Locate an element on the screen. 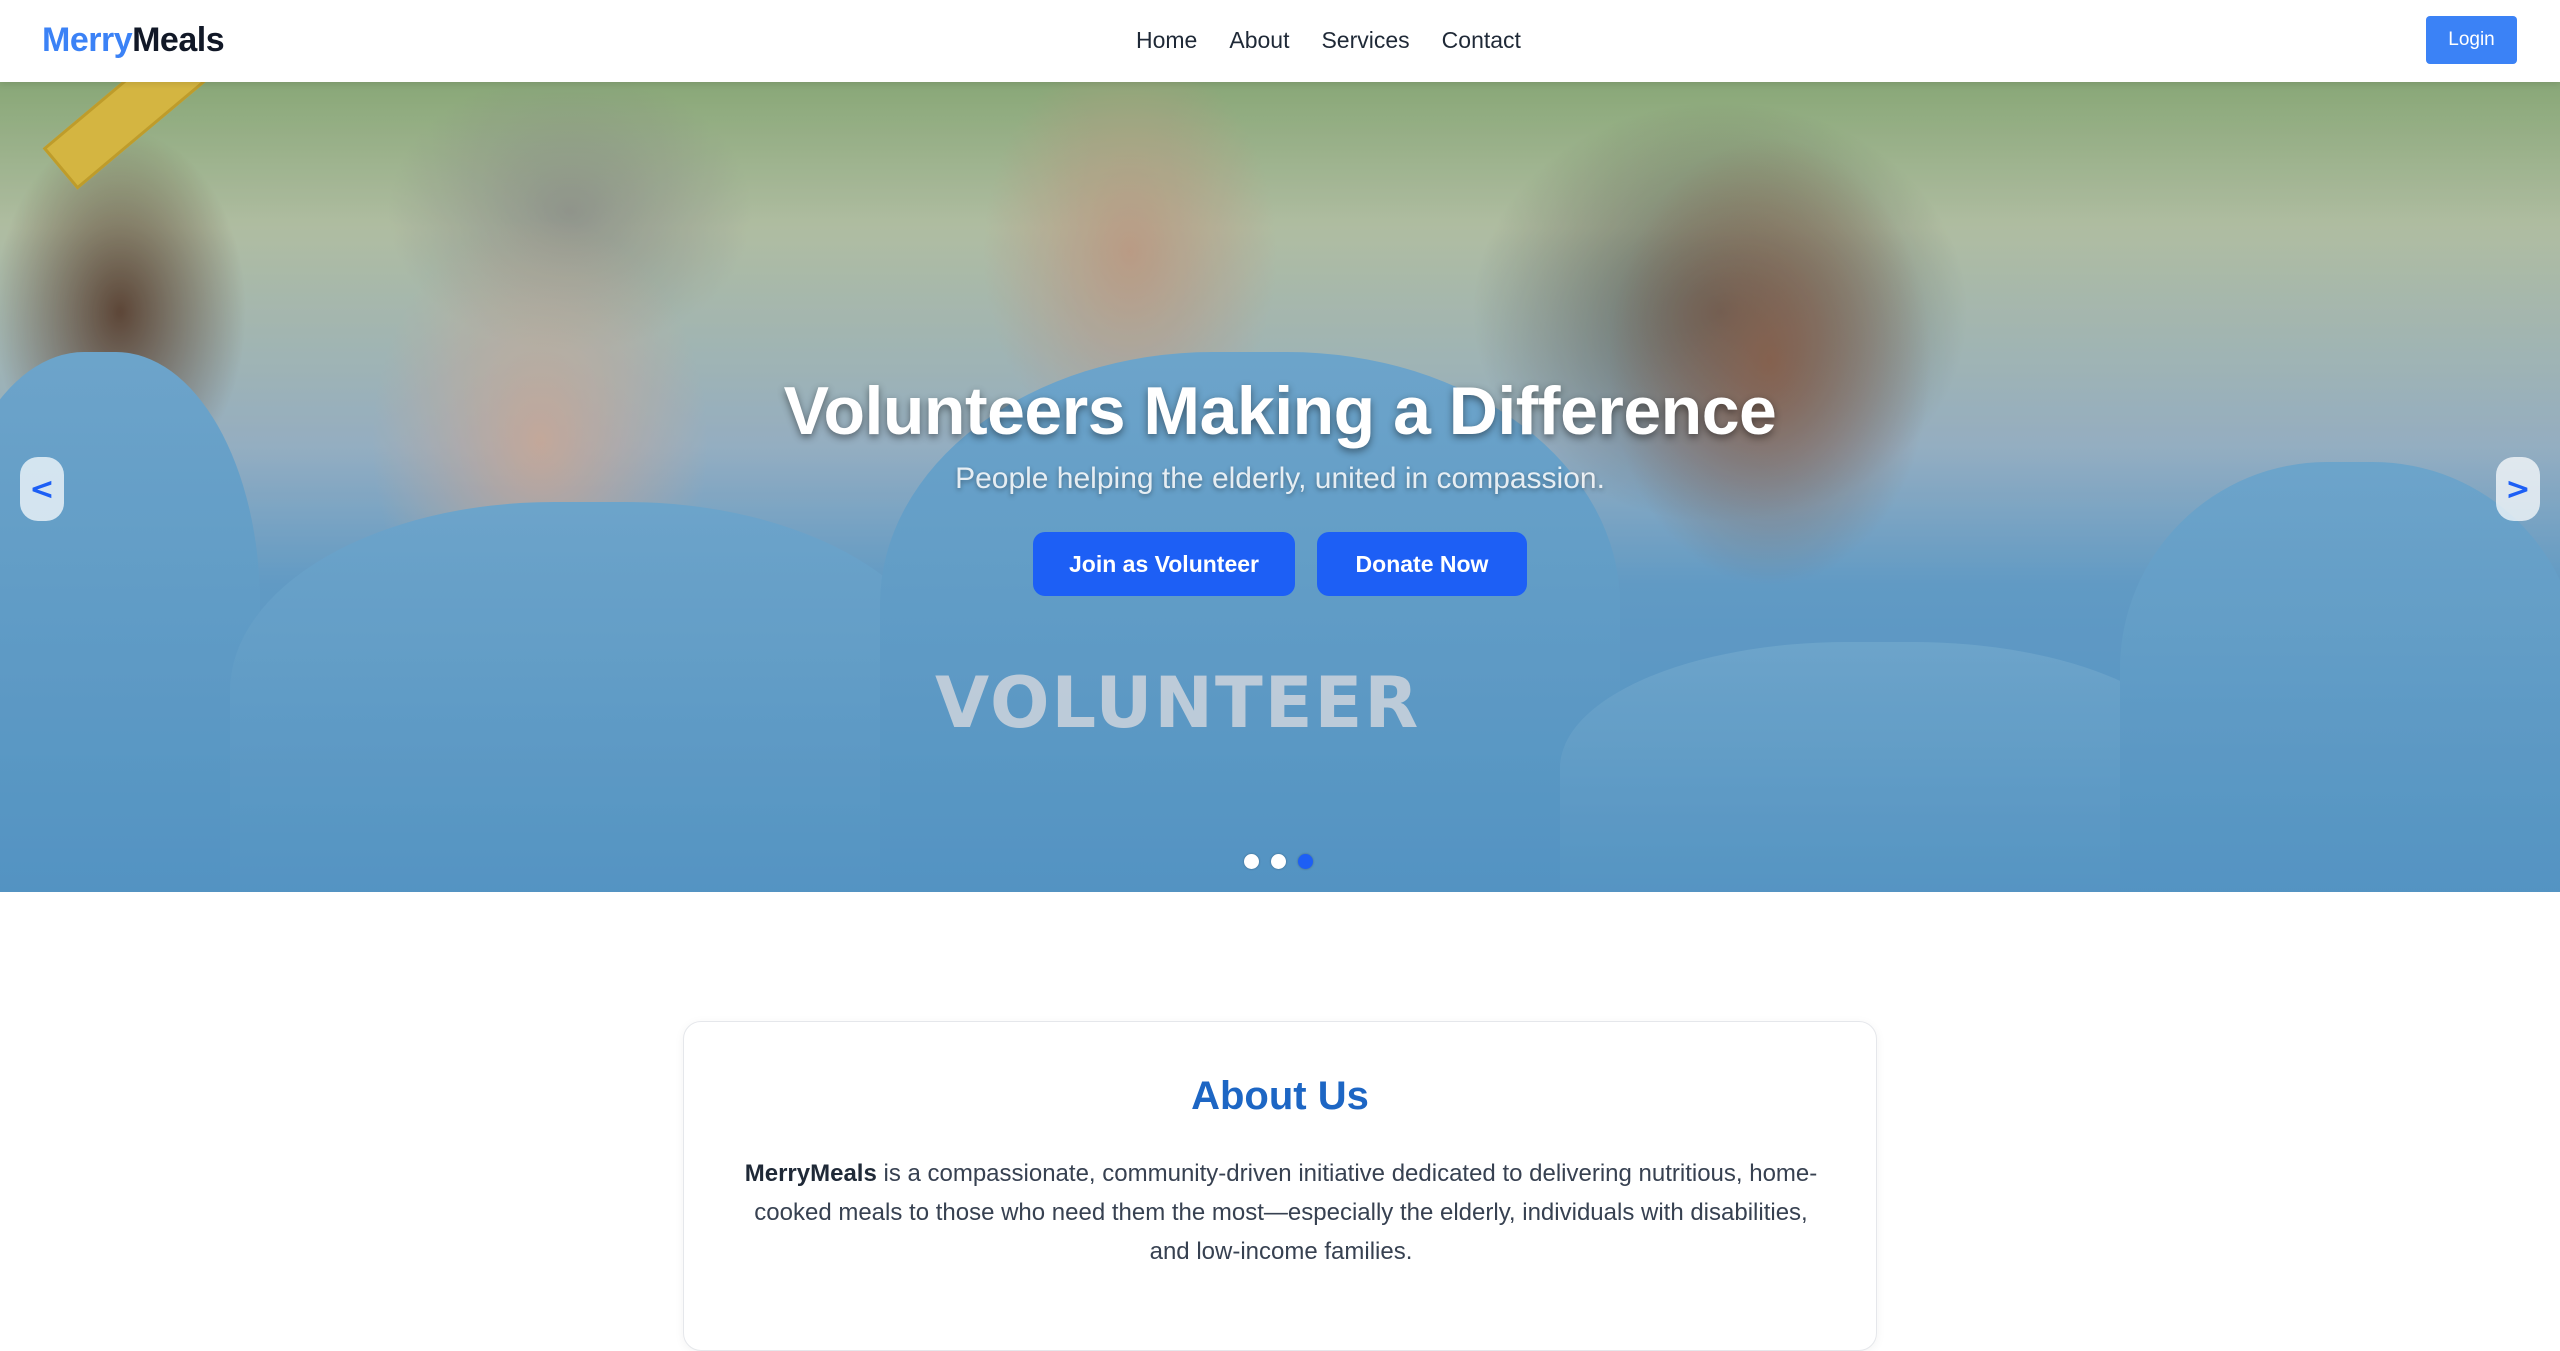 This screenshot has width=2560, height=1351. carousel-indicators is located at coordinates (1278, 861).